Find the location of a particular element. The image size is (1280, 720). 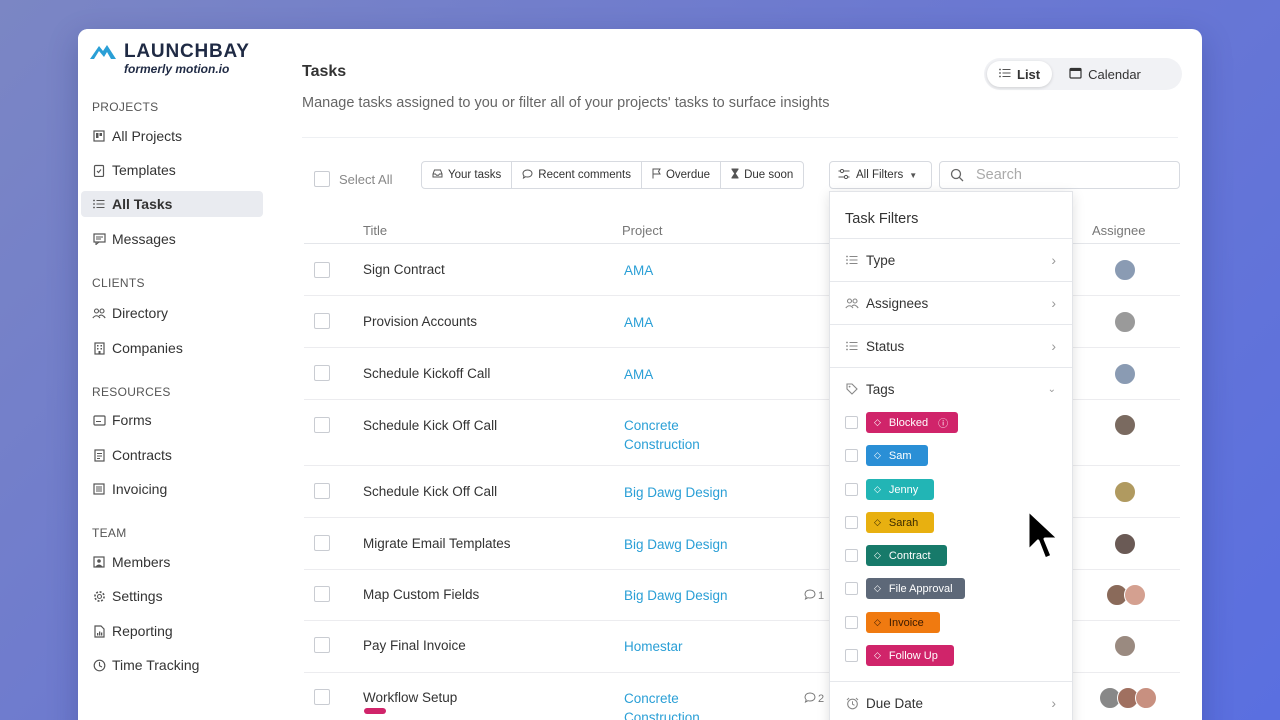

tag-option-contract: ◇ Contract is located at coordinates (896, 555).